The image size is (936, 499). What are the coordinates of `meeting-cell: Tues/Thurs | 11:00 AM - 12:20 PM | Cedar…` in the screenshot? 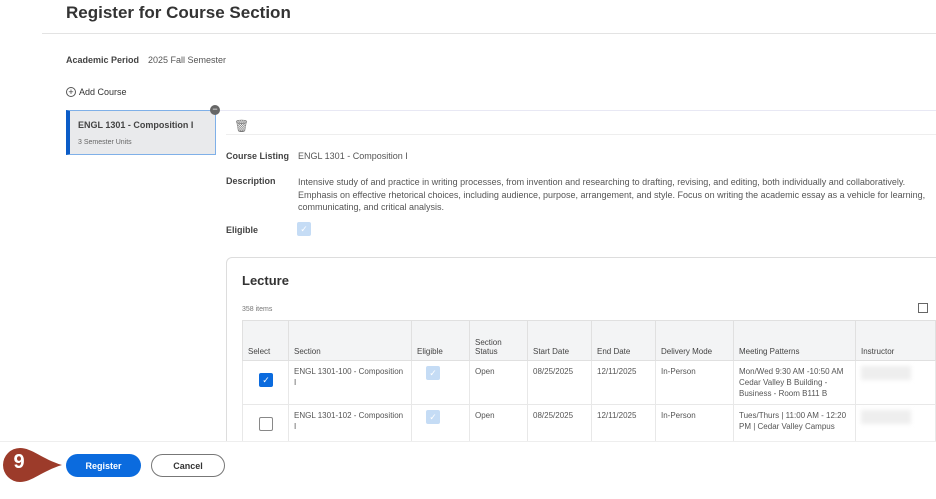 It's located at (794, 424).